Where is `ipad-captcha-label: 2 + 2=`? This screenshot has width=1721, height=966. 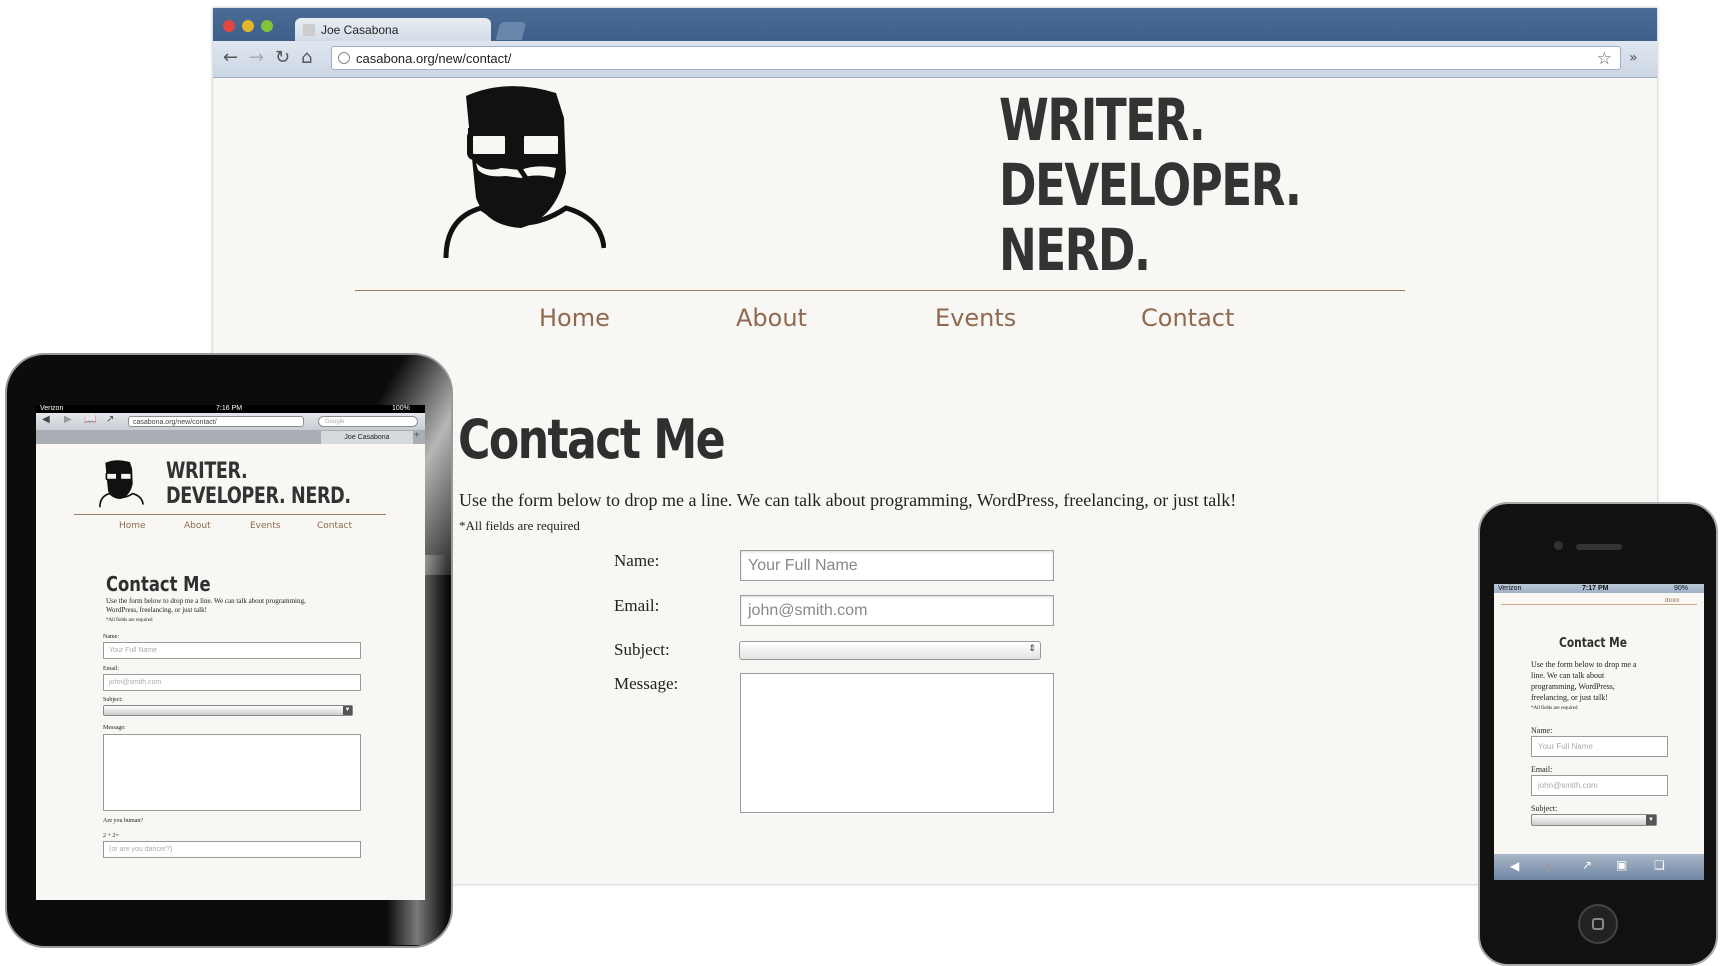 ipad-captcha-label: 2 + 2= is located at coordinates (111, 836).